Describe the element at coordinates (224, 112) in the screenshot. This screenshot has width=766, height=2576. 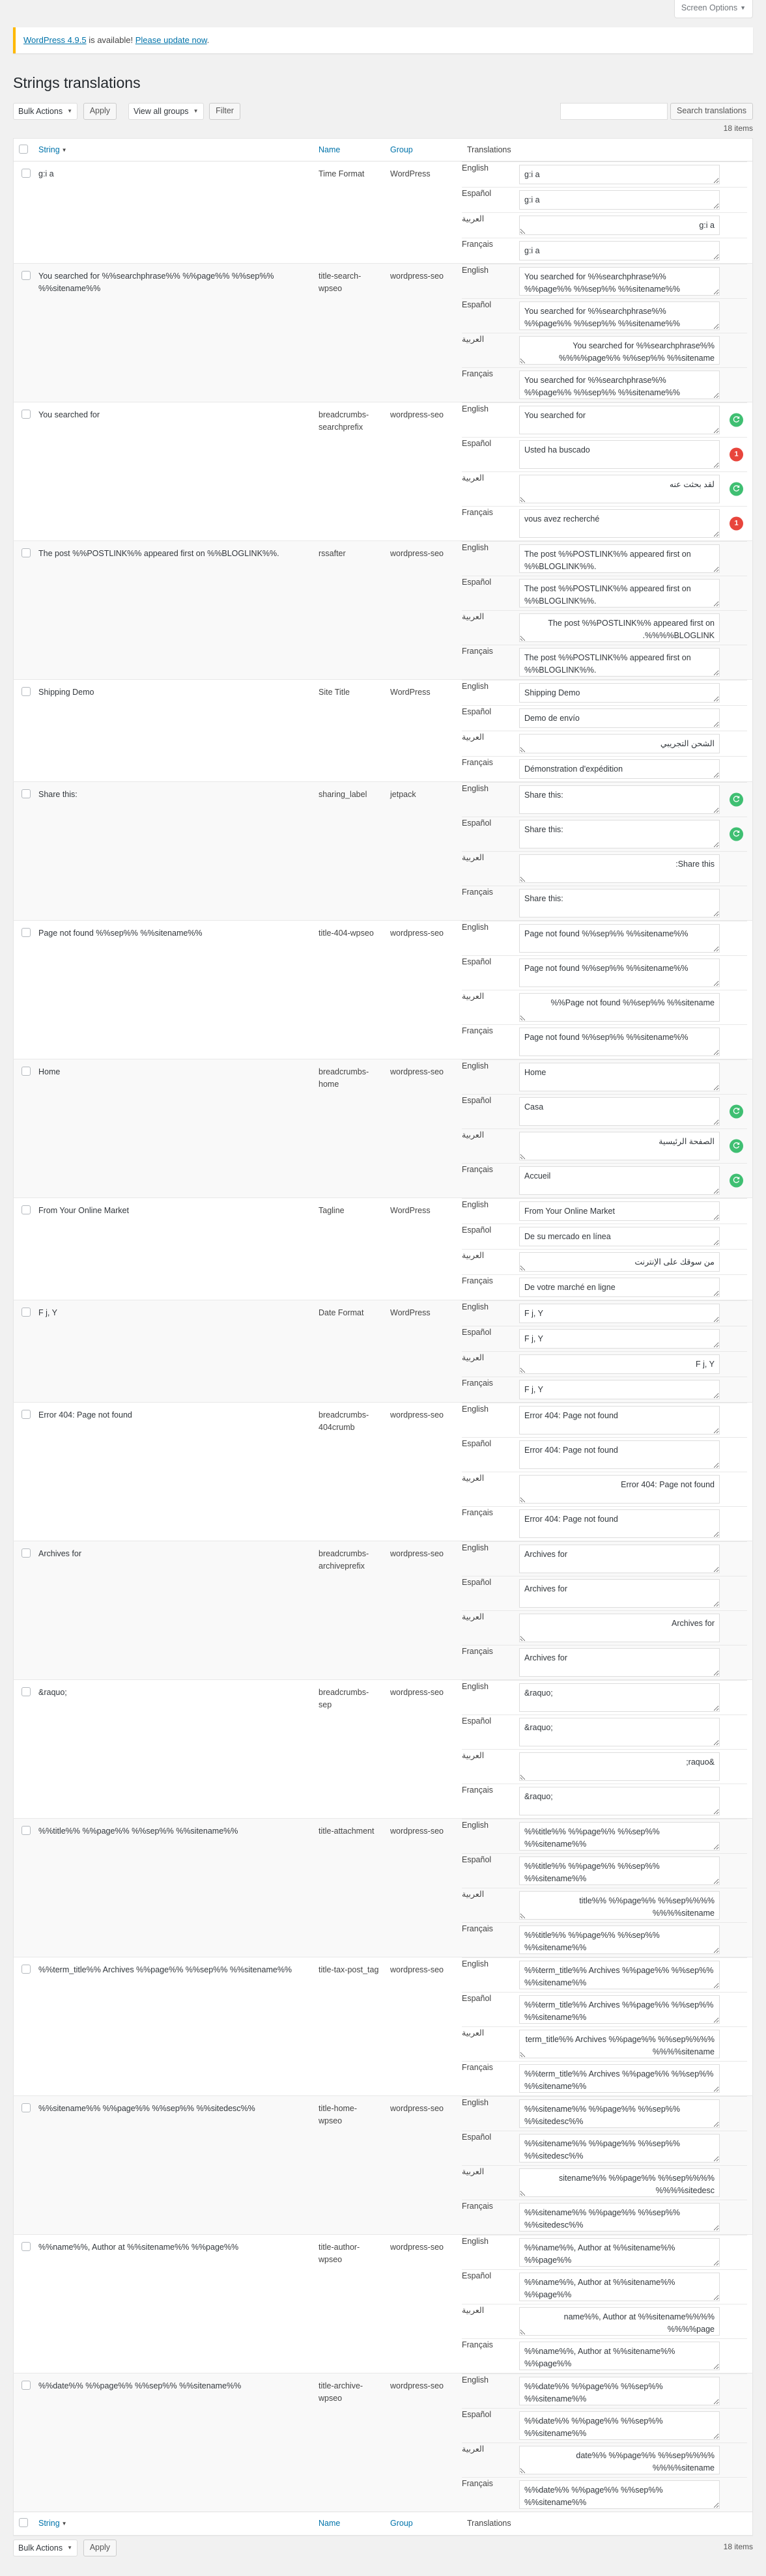
I see `filter-button: Filter` at that location.